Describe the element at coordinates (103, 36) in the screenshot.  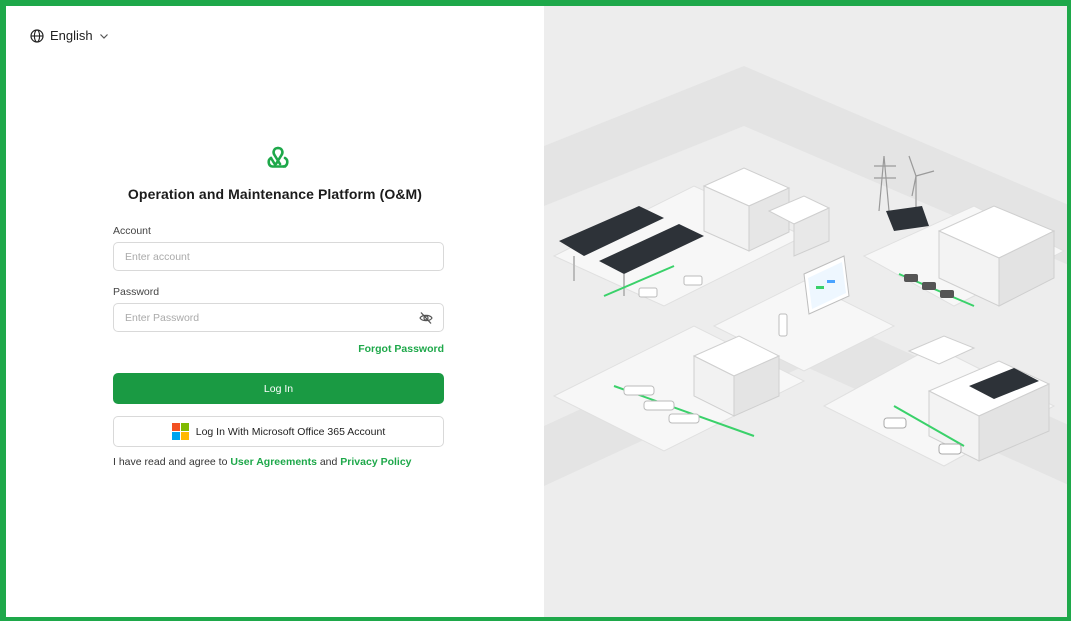
I see `chevron-down-icon` at that location.